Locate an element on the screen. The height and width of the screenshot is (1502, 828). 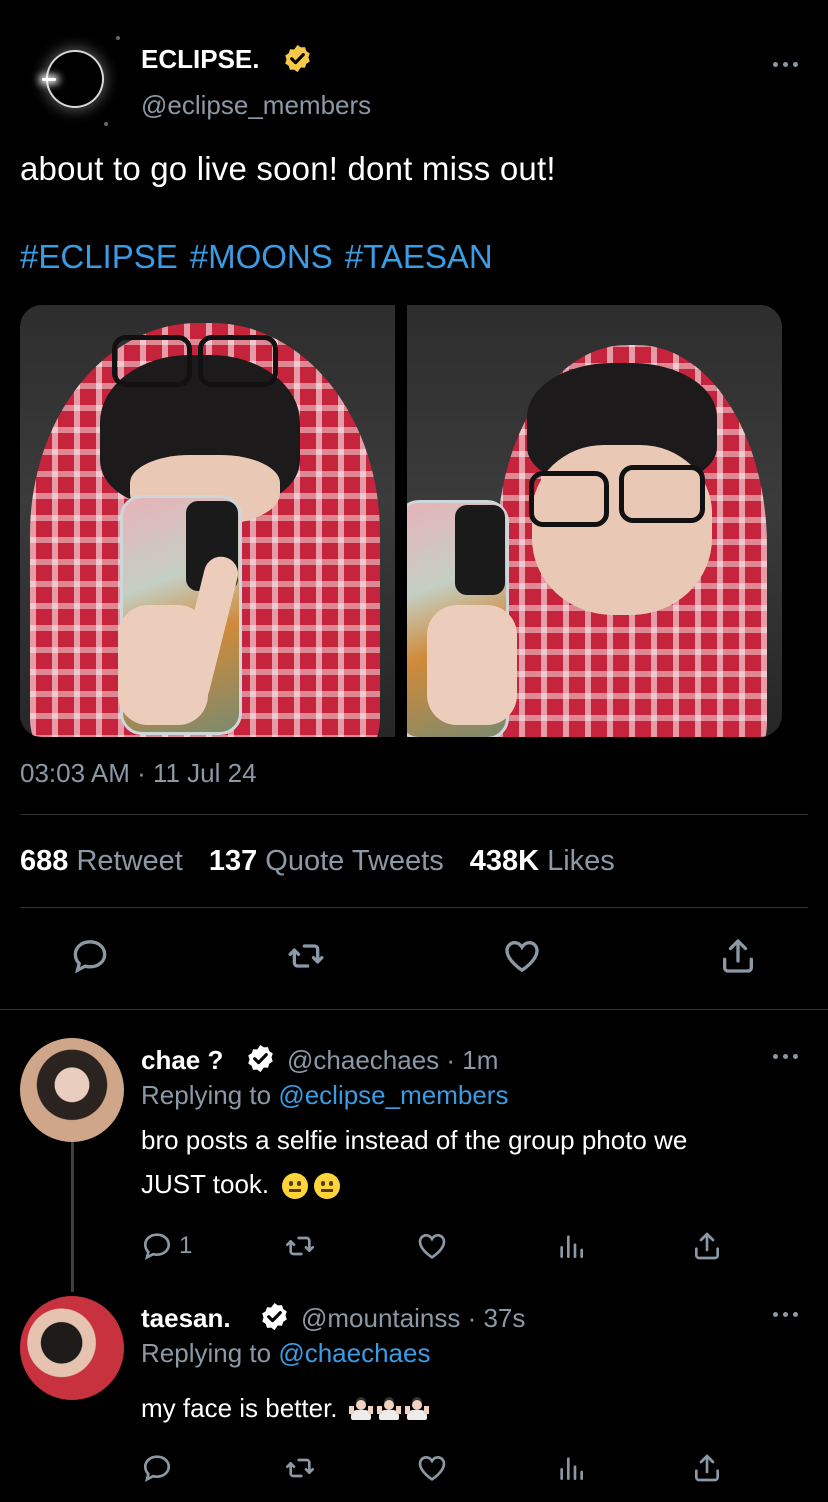
reply-time: 37s is located at coordinates (504, 1318).